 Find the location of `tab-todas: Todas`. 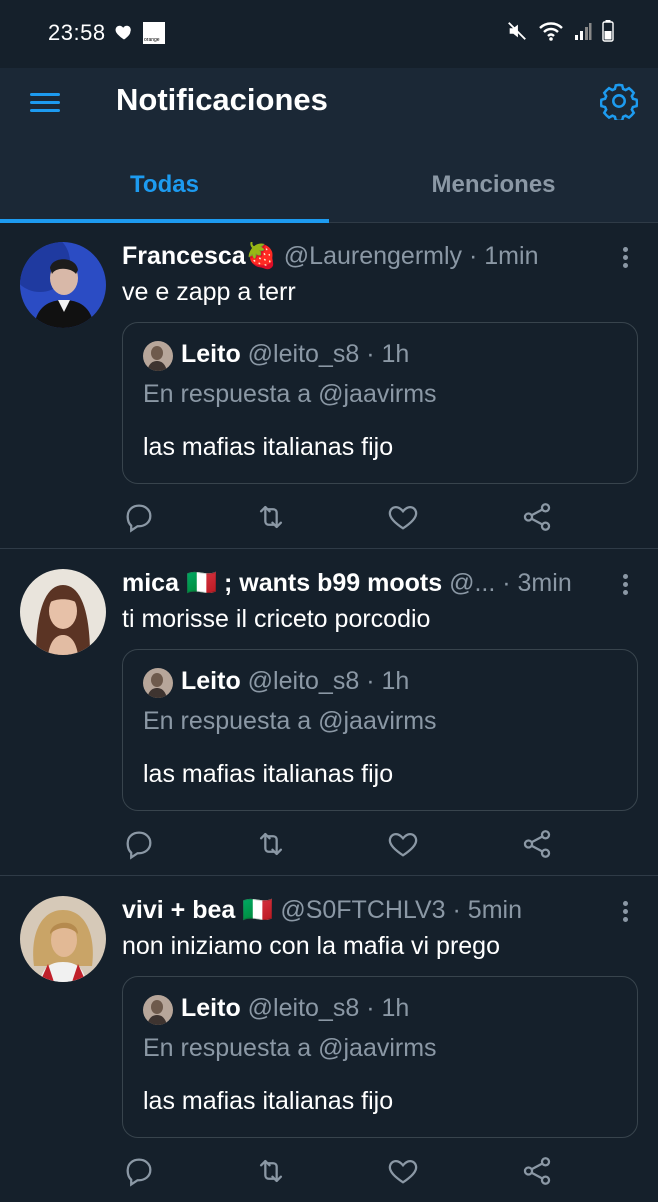

tab-todas: Todas is located at coordinates (164, 189).